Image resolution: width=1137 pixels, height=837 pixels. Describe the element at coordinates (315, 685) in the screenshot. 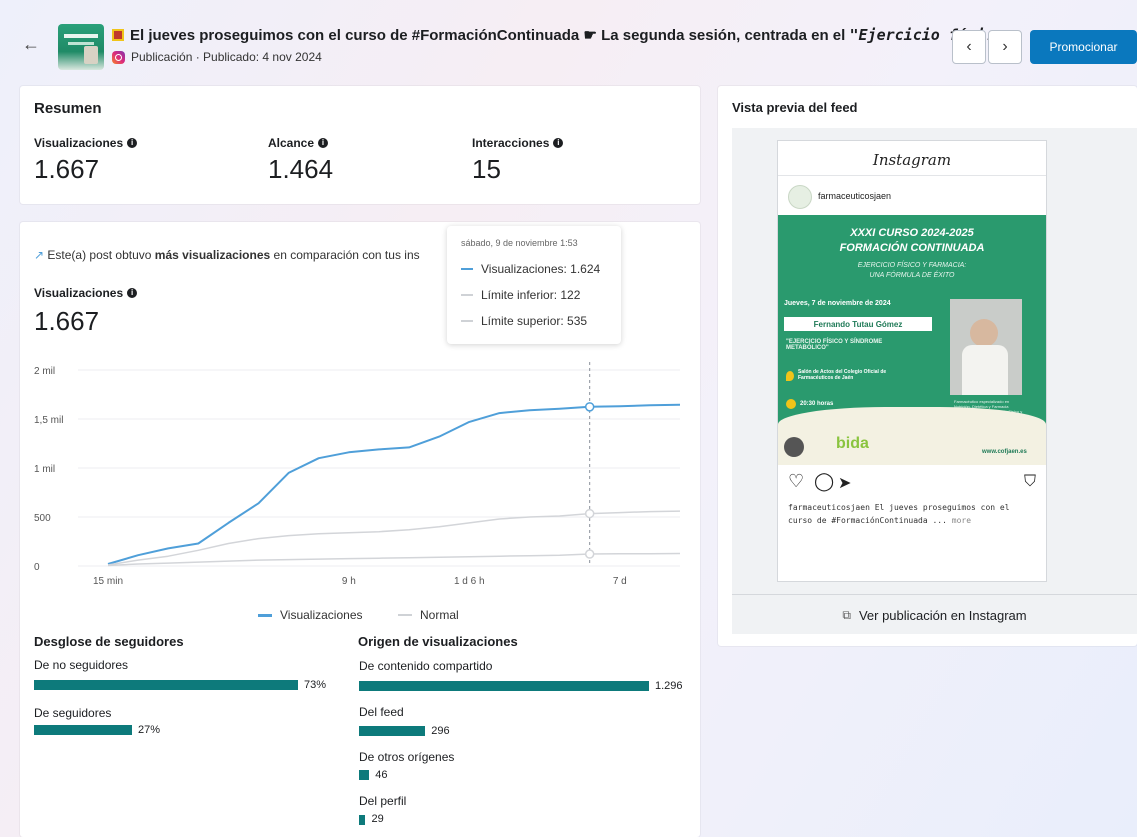

I see `followers-value: 73%` at that location.